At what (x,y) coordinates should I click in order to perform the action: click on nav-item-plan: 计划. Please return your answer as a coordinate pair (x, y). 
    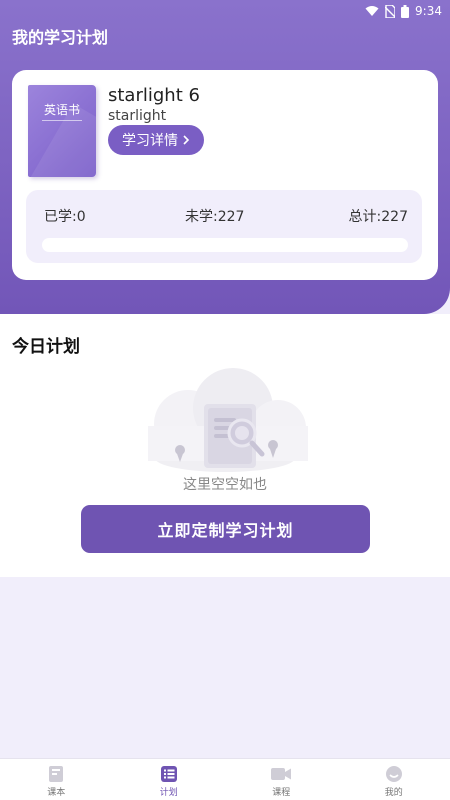
    Looking at the image, I should click on (169, 779).